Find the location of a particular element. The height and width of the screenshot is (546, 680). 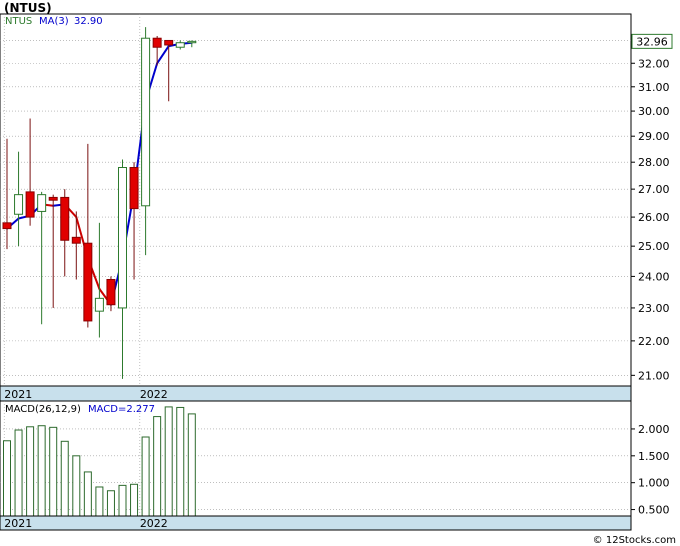

last-price-badge: 32.96 is located at coordinates (652, 41).